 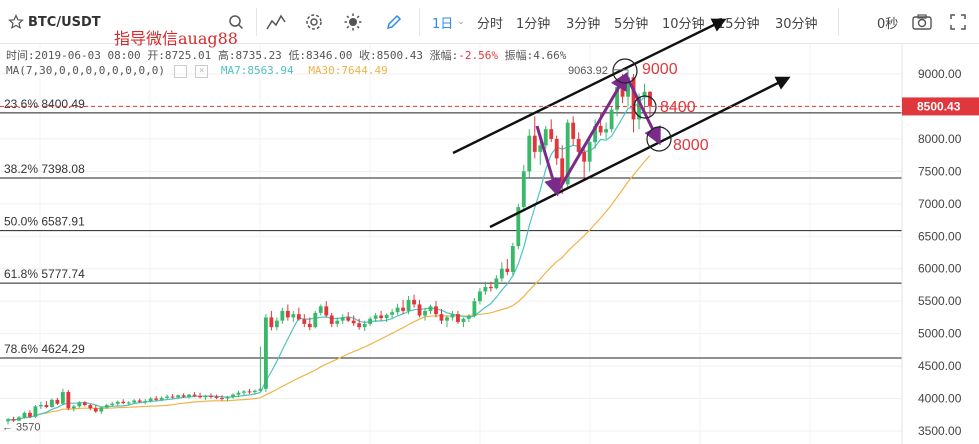 I want to click on close-icon: ×, so click(x=202, y=71).